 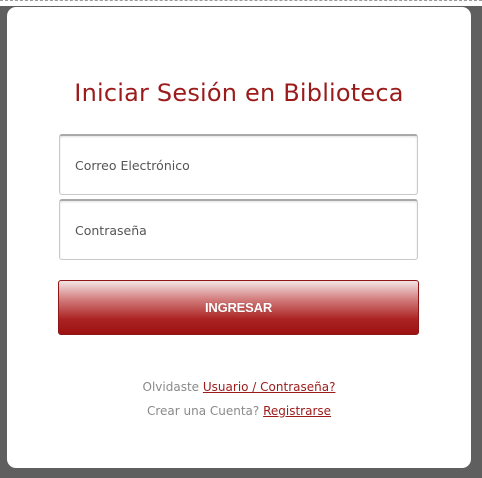 I want to click on password-field-wrapper, so click(x=238, y=229).